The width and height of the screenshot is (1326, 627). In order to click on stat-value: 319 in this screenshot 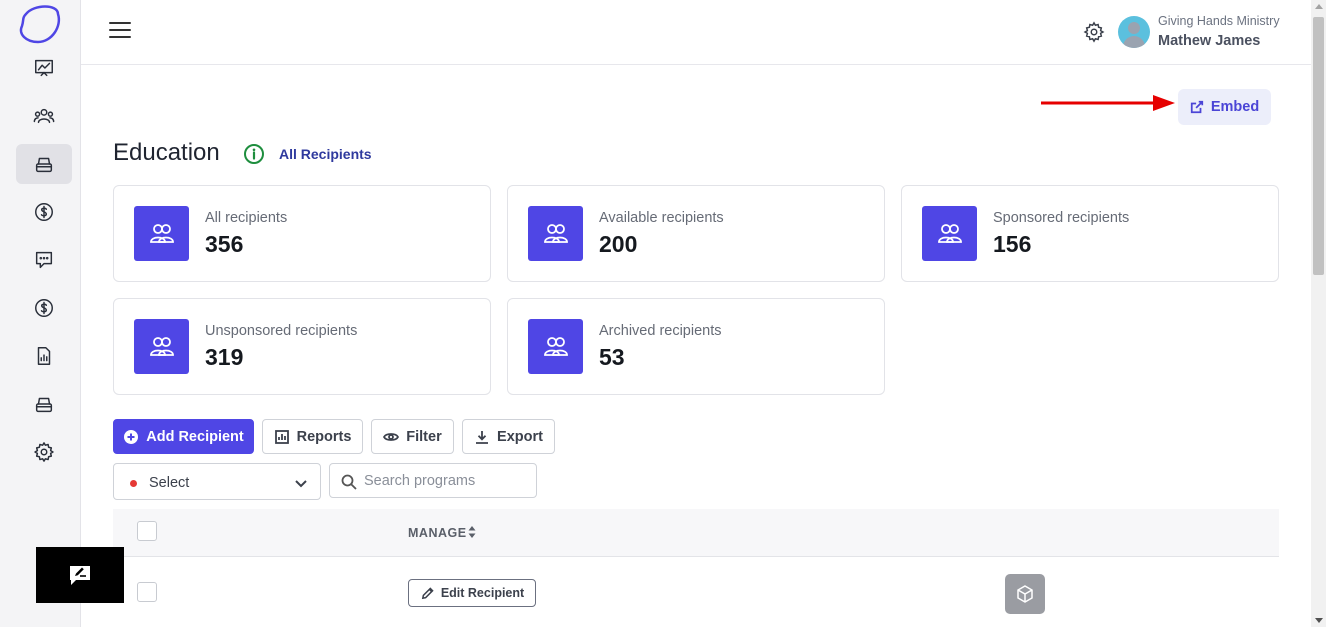, I will do `click(224, 357)`.